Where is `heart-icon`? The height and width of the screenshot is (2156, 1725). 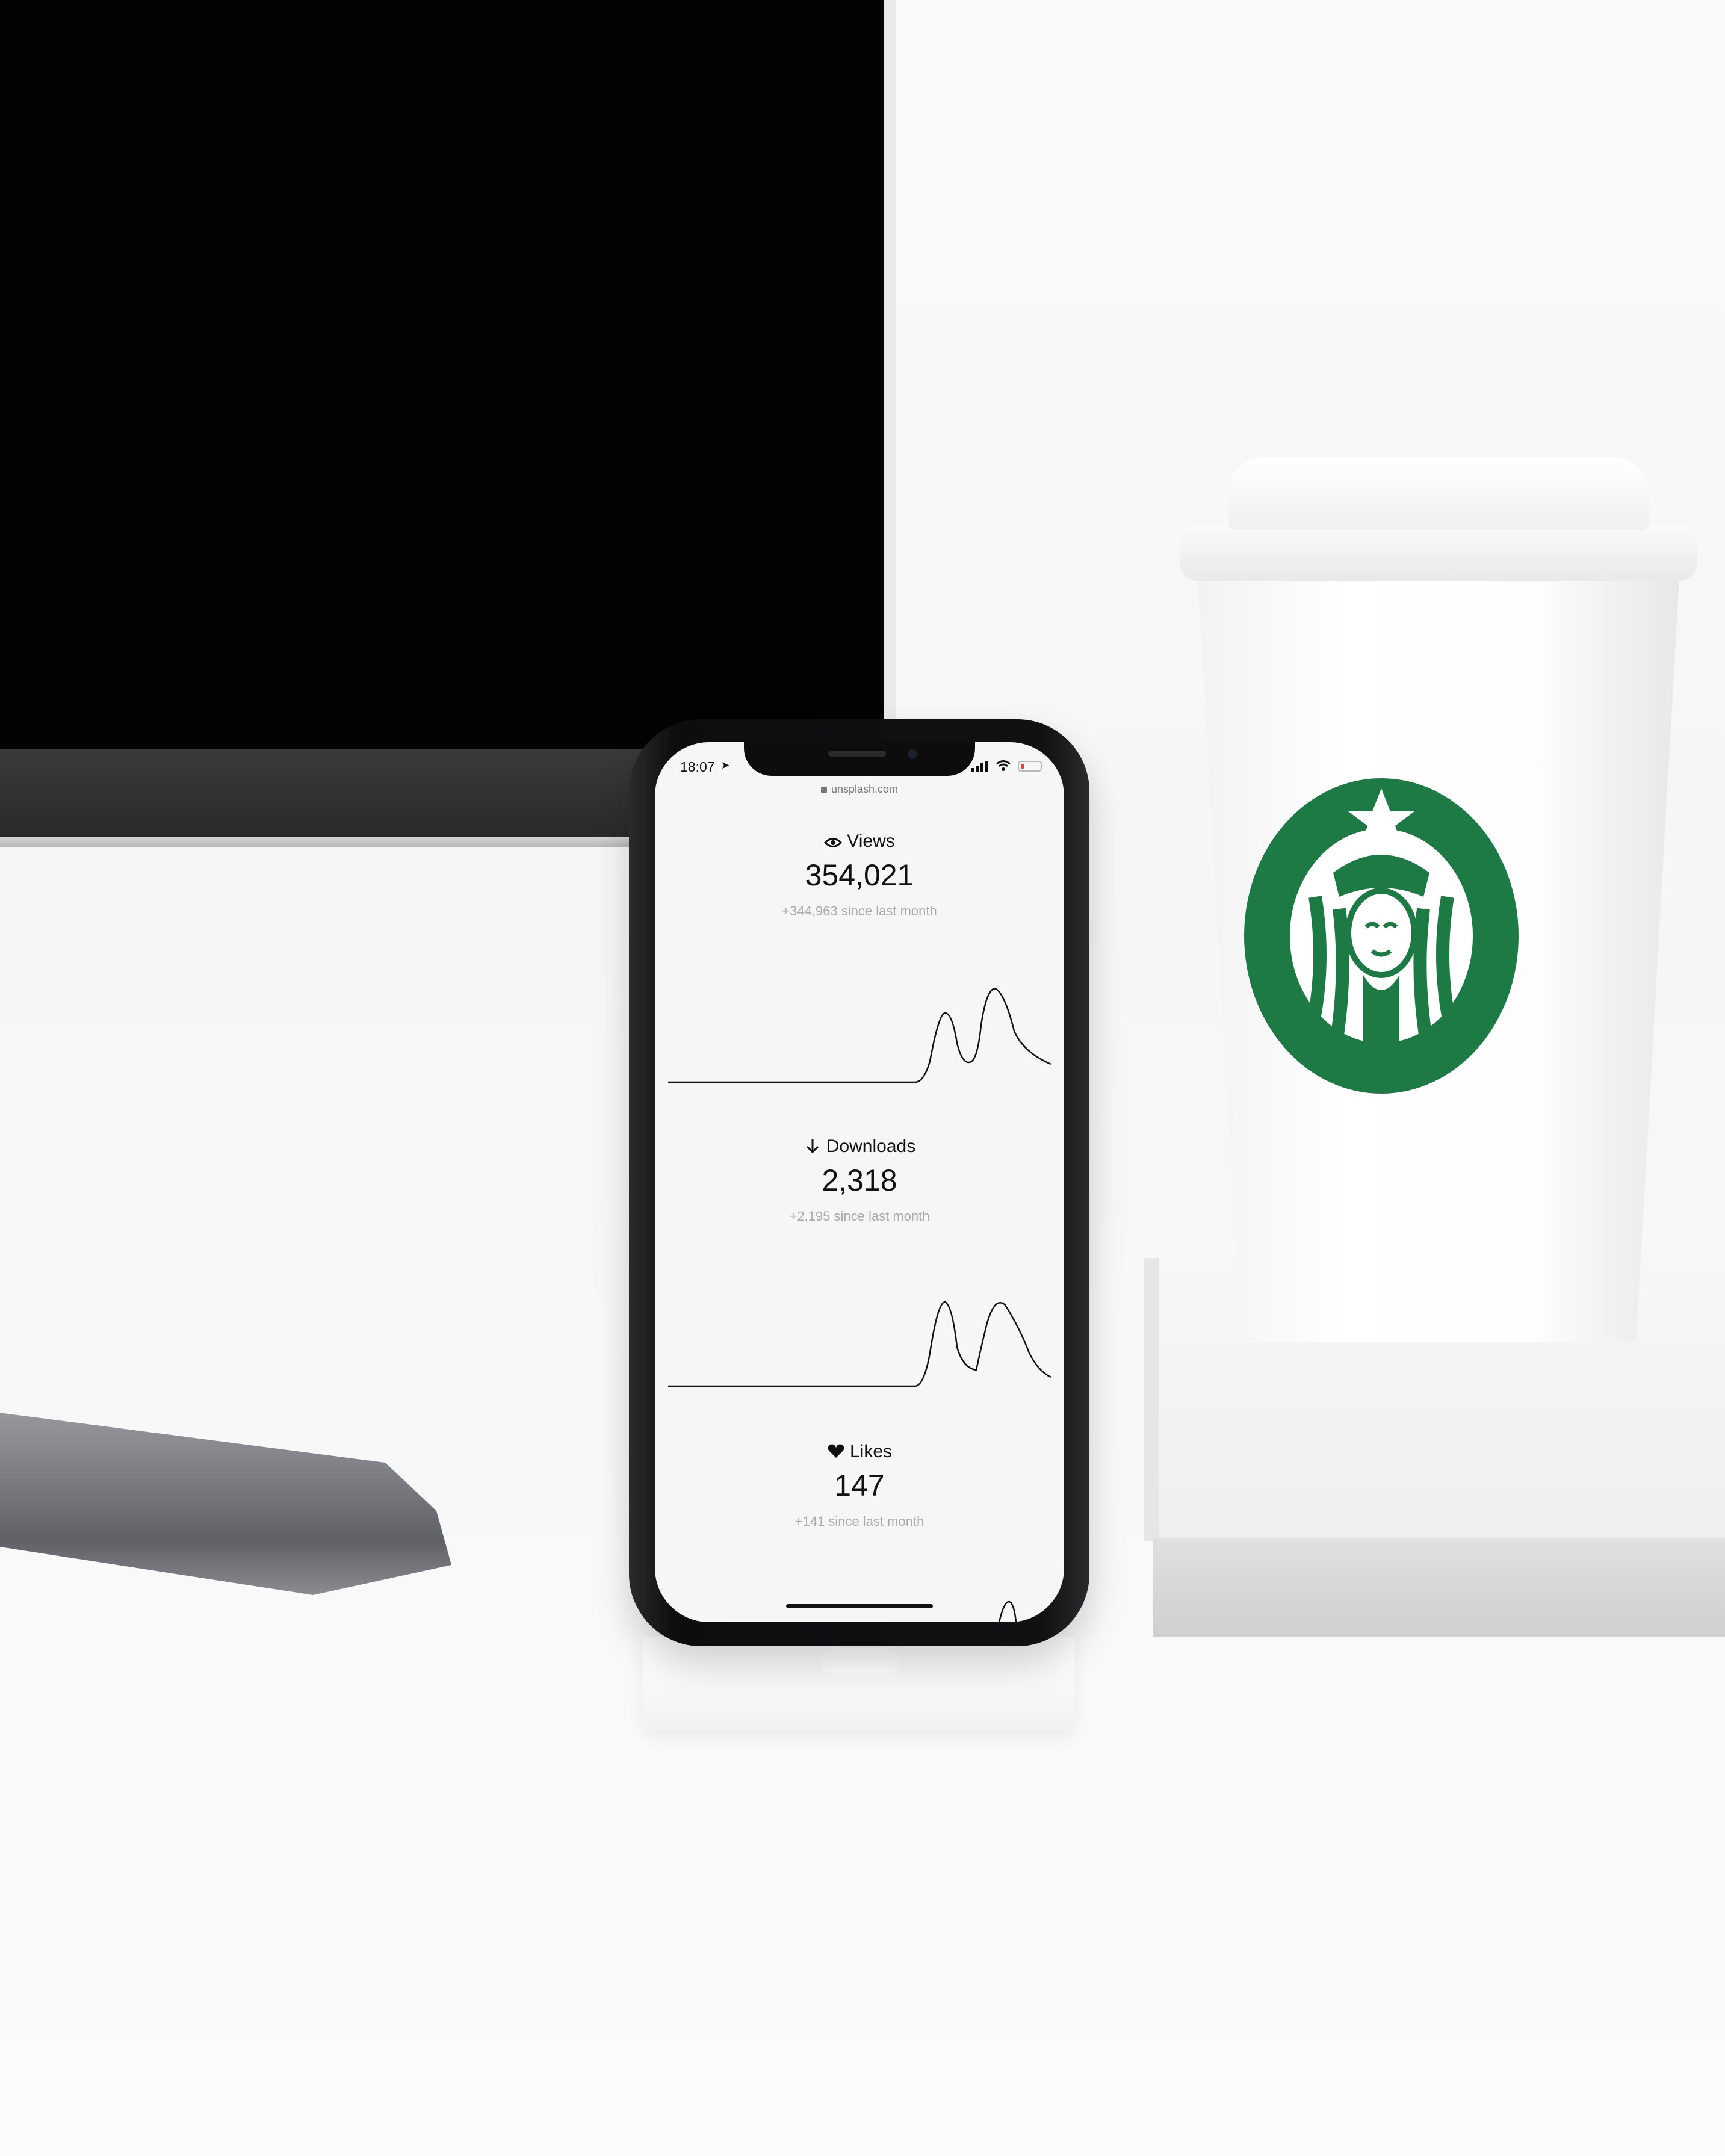 heart-icon is located at coordinates (836, 1451).